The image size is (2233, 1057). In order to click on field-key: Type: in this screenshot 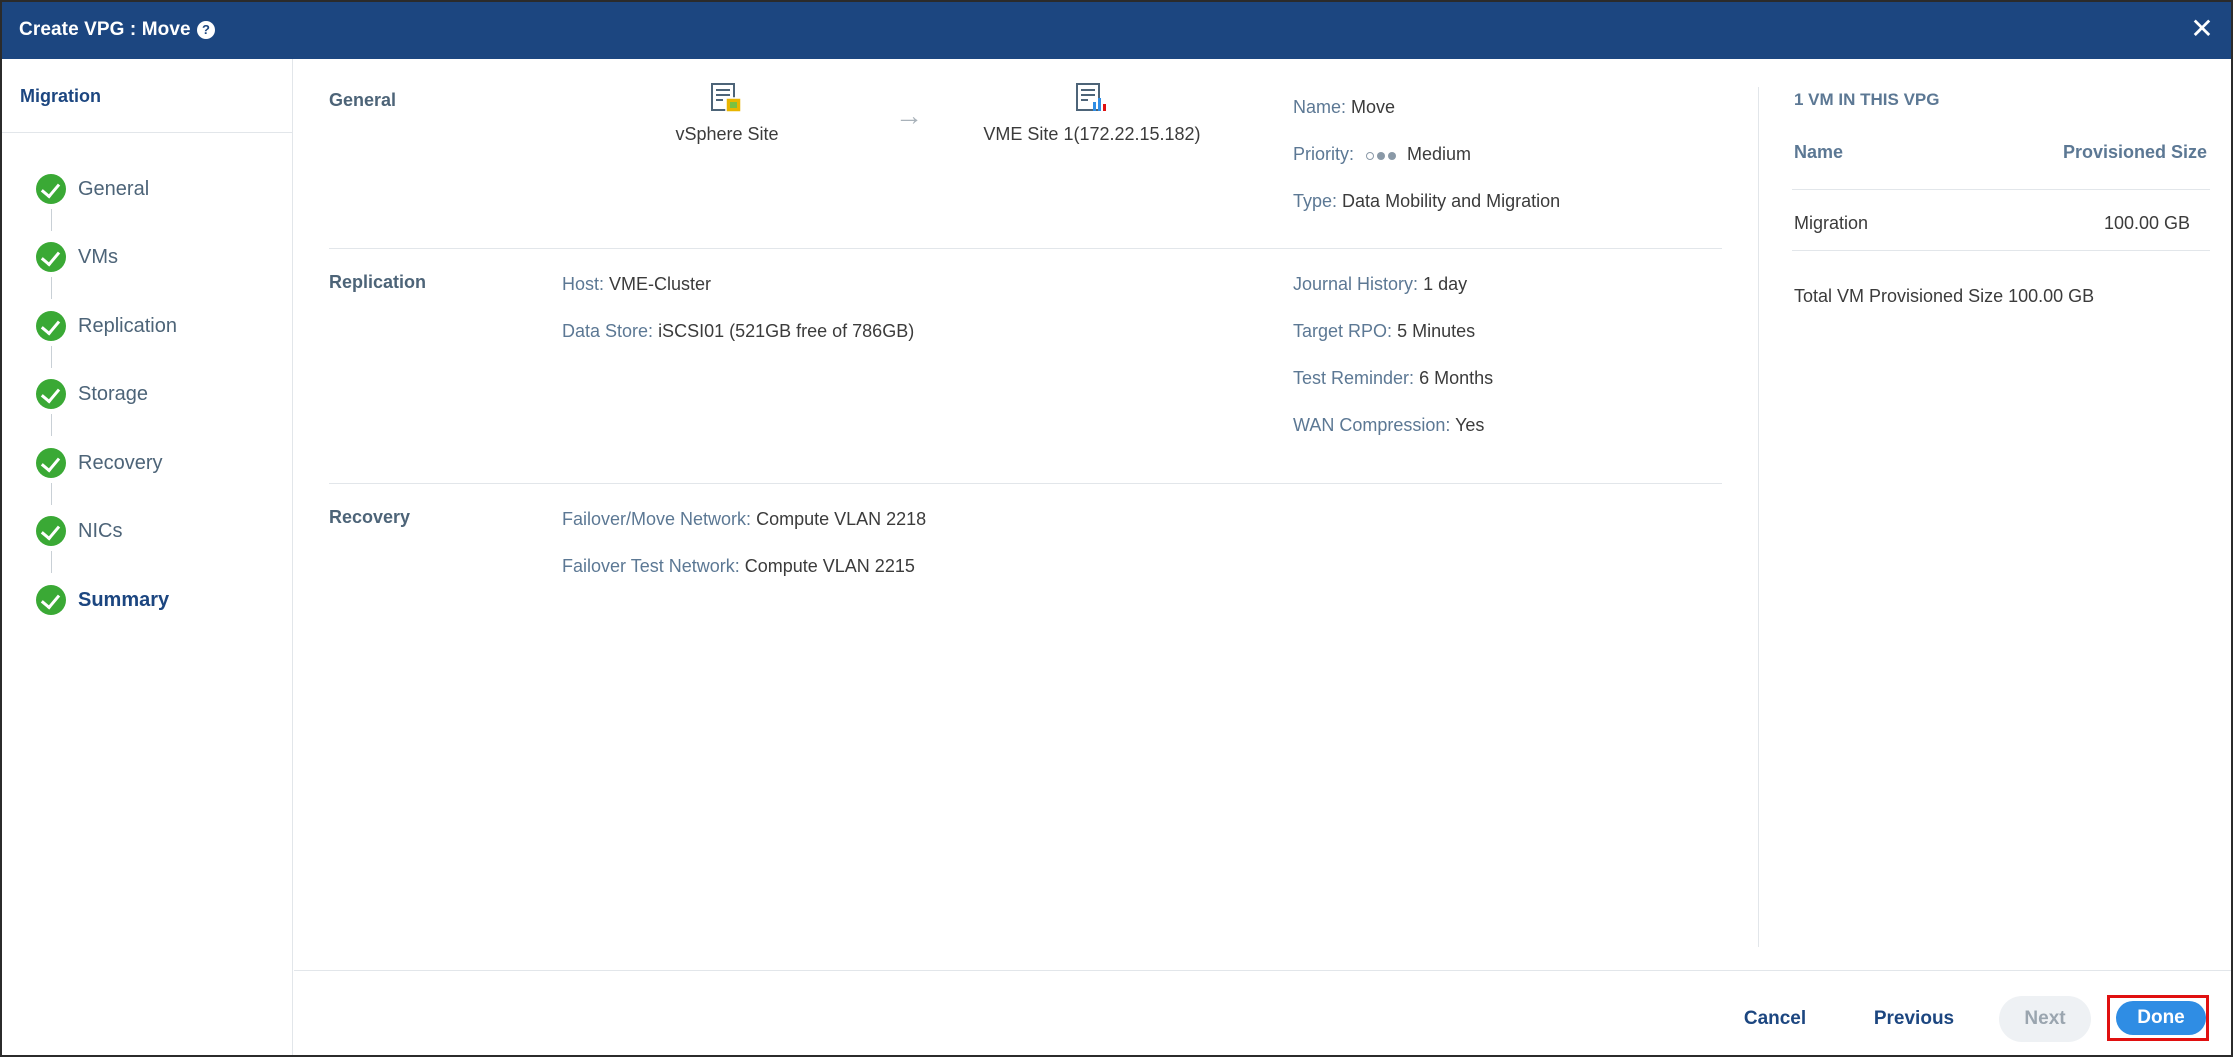, I will do `click(1315, 201)`.